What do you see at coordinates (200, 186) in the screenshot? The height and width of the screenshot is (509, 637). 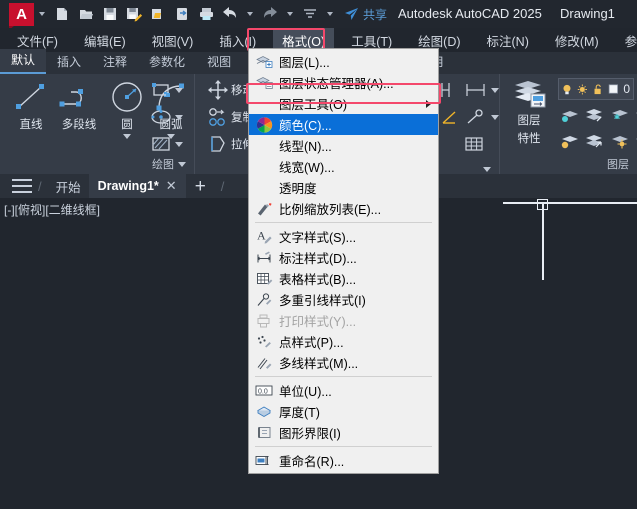 I see `new-tab-button: +` at bounding box center [200, 186].